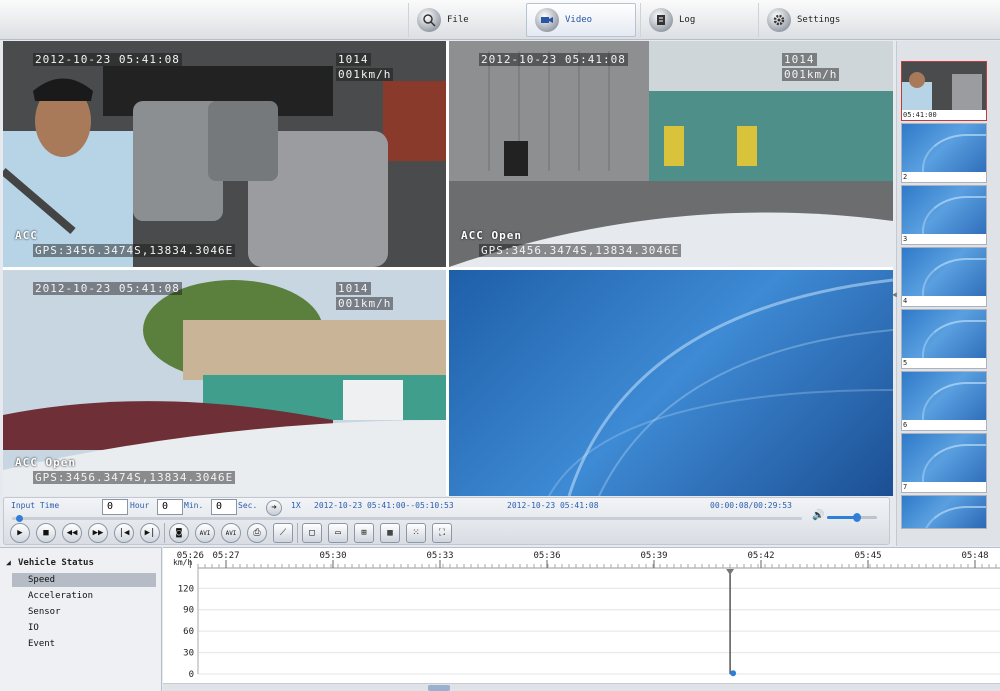  I want to click on chart-button: ⟋, so click(283, 533).